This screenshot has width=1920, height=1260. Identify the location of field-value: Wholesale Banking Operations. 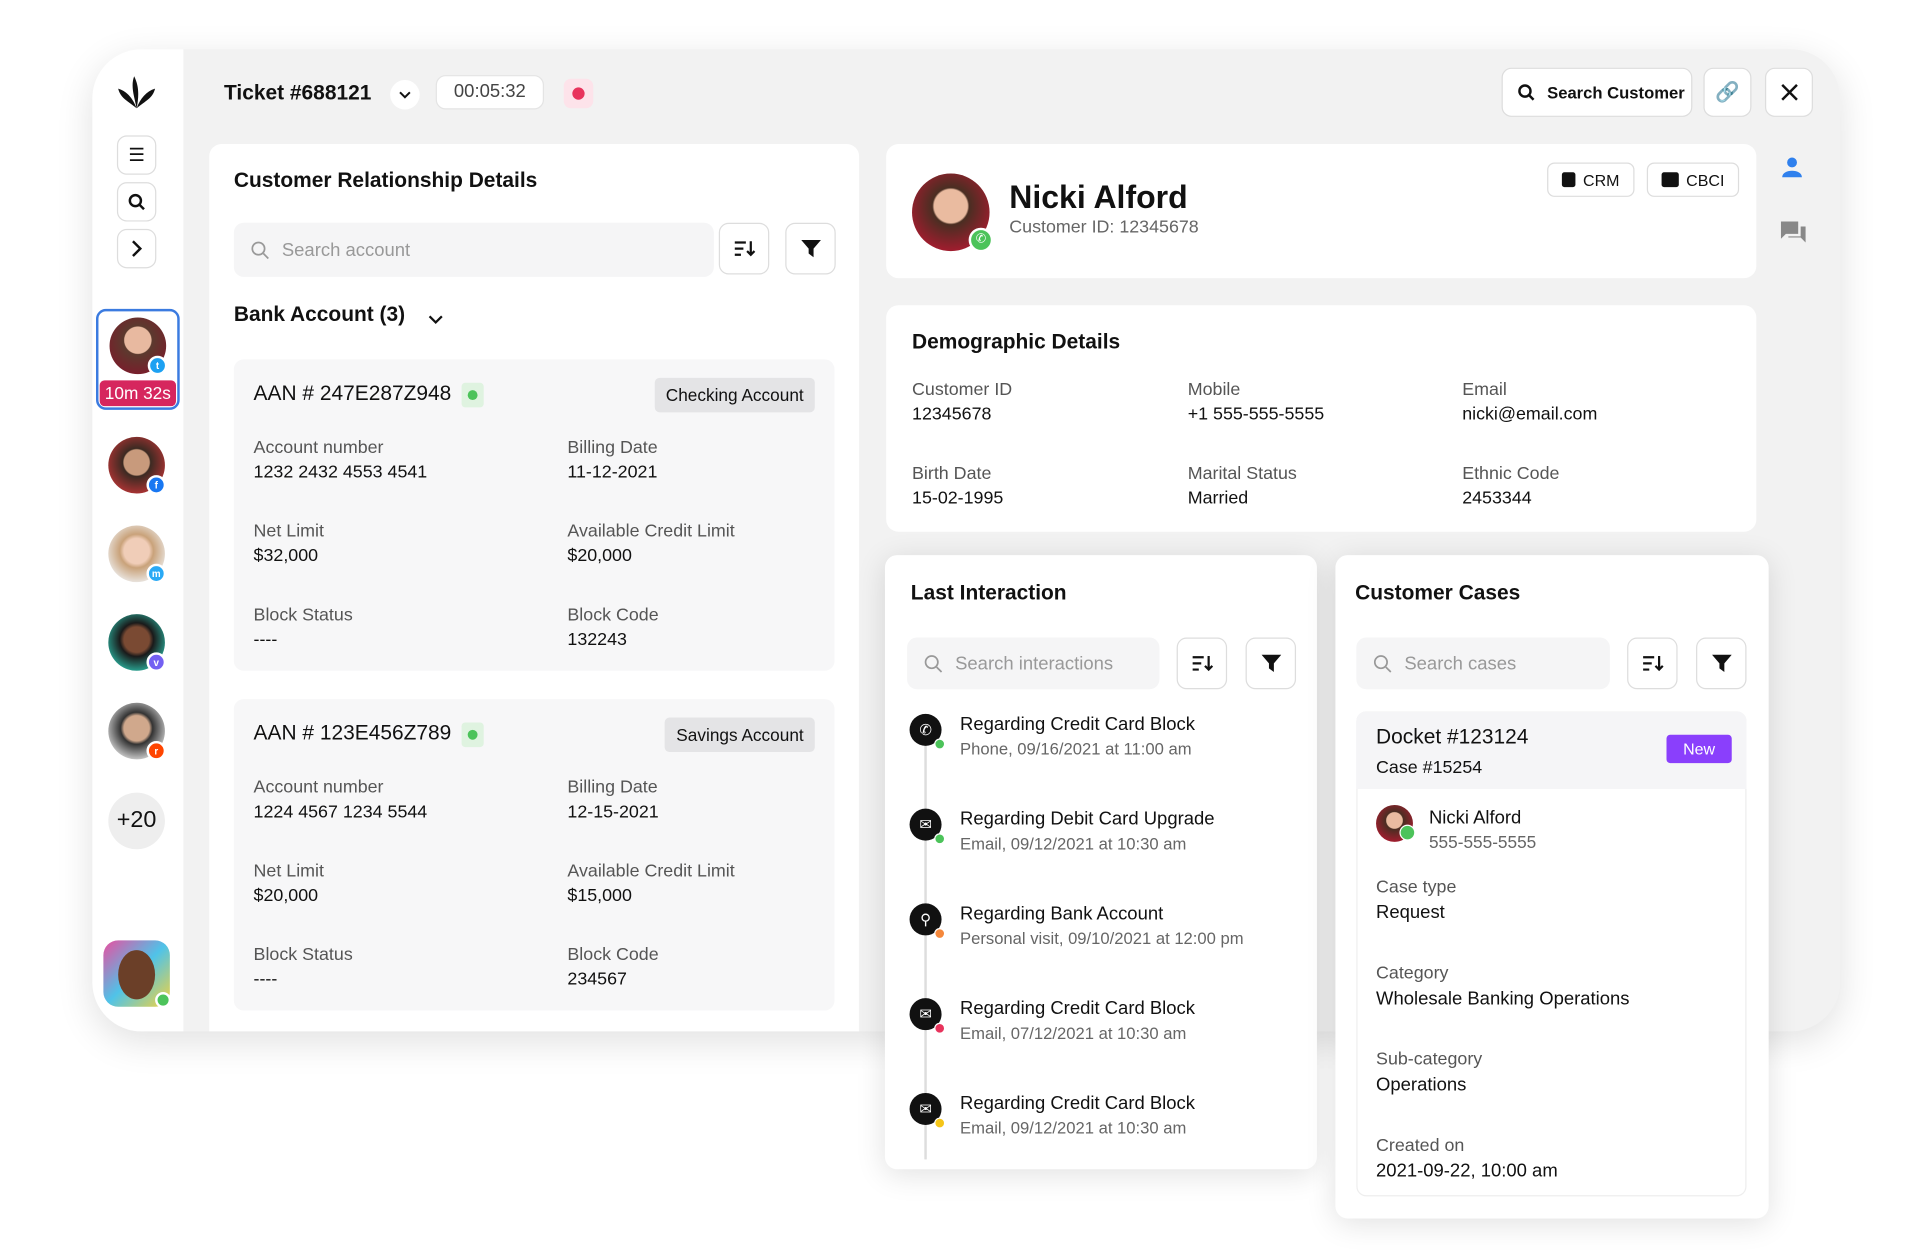
(1503, 999).